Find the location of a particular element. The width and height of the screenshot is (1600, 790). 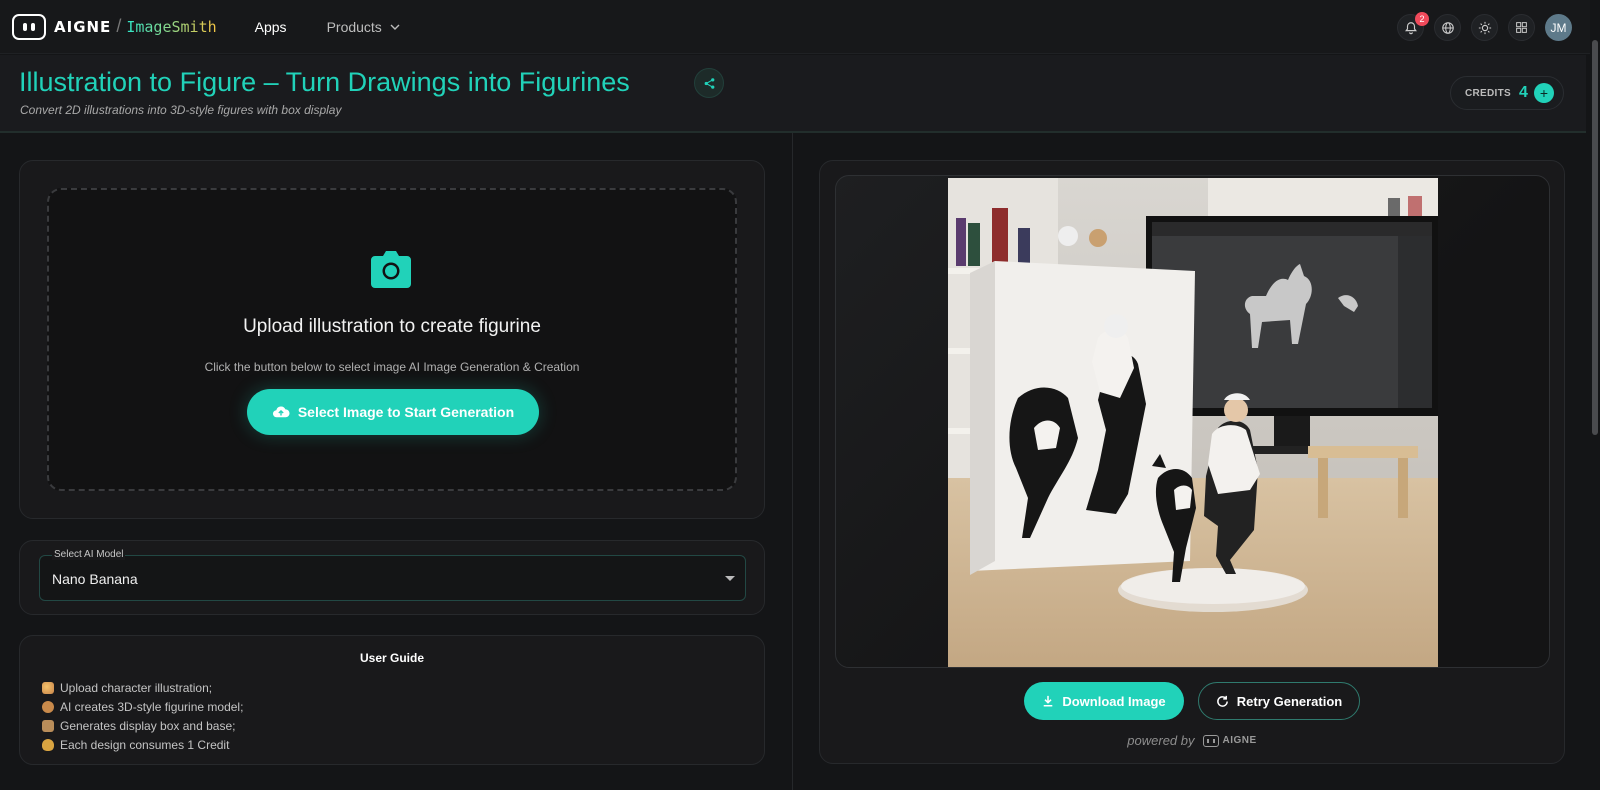

notifications-button: 2 is located at coordinates (1413, 26).